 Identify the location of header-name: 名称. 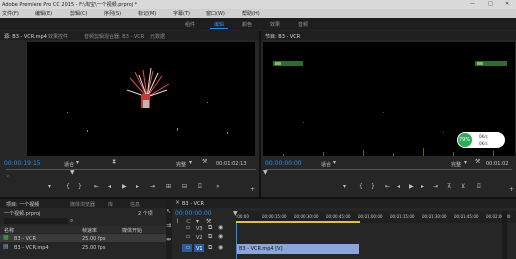
(9, 230).